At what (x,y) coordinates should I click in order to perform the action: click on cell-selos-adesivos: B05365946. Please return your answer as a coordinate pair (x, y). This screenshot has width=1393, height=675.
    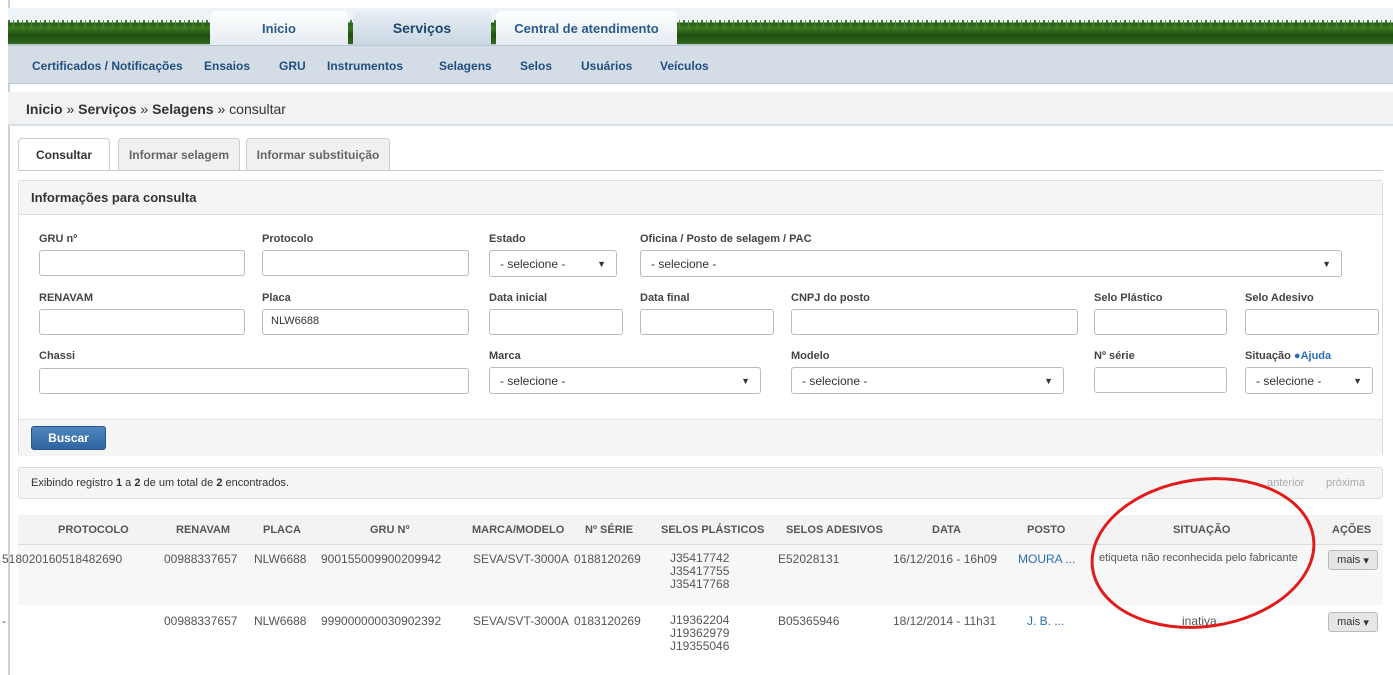
    Looking at the image, I should click on (809, 621).